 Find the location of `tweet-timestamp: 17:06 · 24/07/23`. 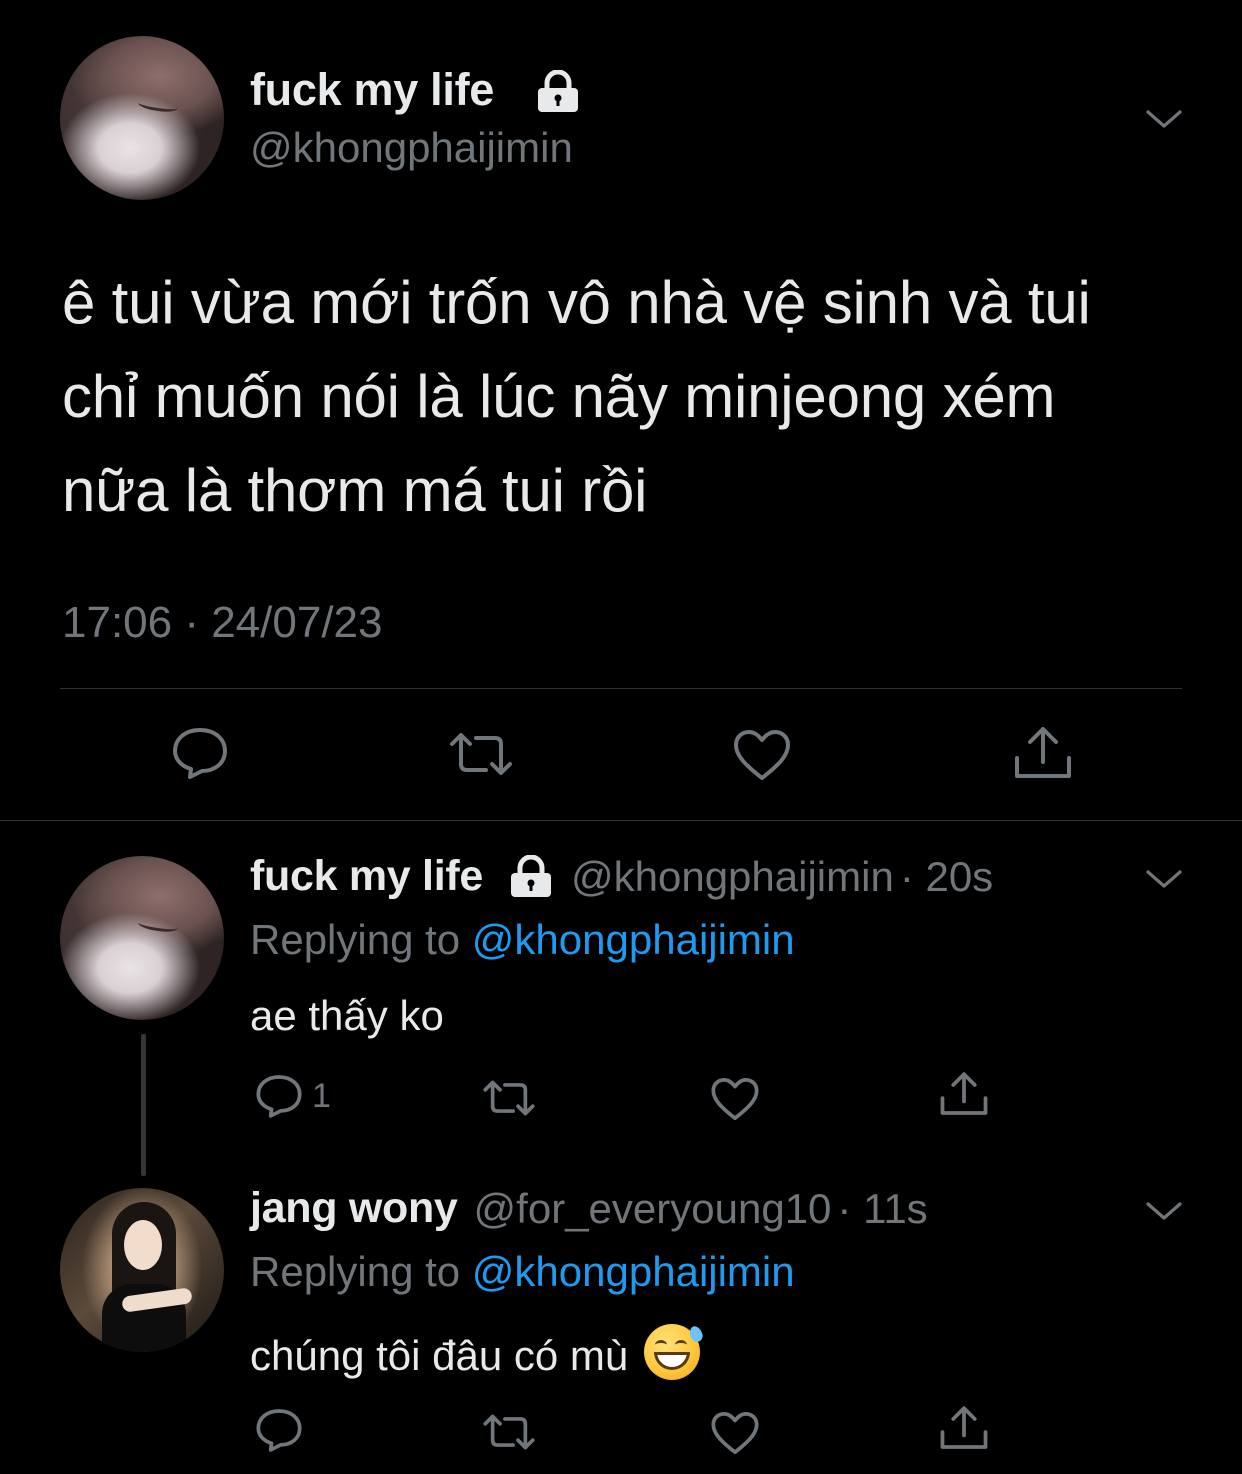

tweet-timestamp: 17:06 · 24/07/23 is located at coordinates (222, 623).